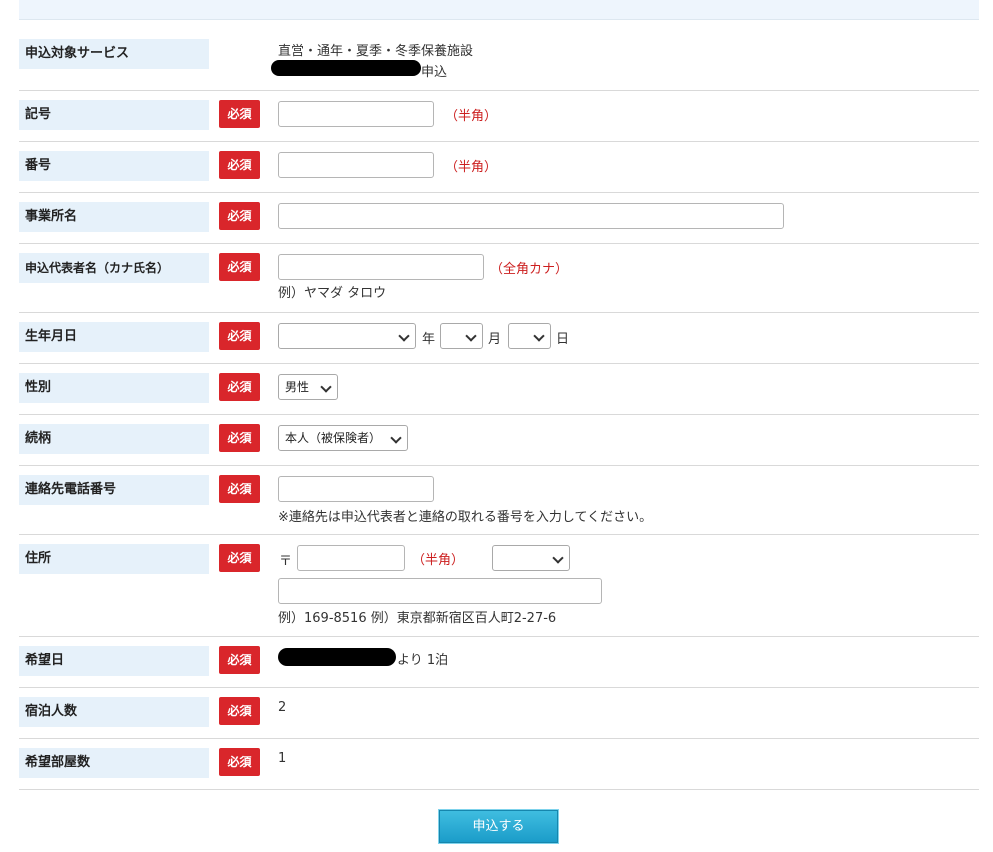 The image size is (993, 852). I want to click on redacted-date, so click(337, 657).